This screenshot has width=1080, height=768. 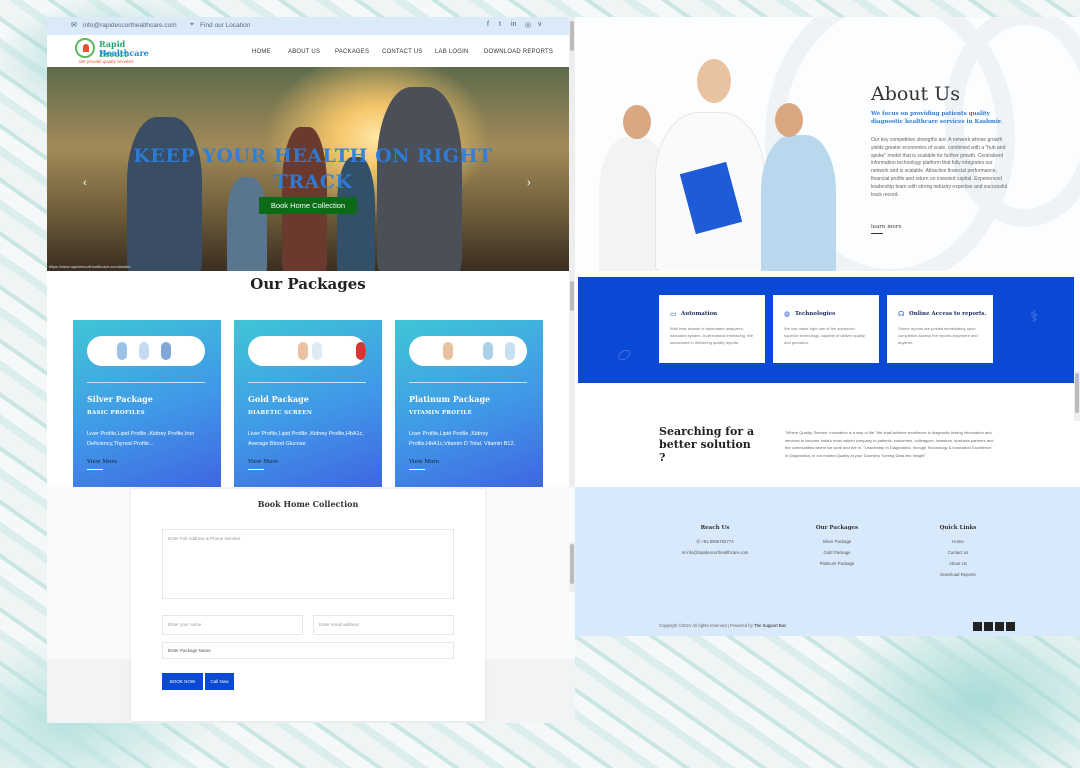 I want to click on headset-icon: ☊, so click(x=901, y=314).